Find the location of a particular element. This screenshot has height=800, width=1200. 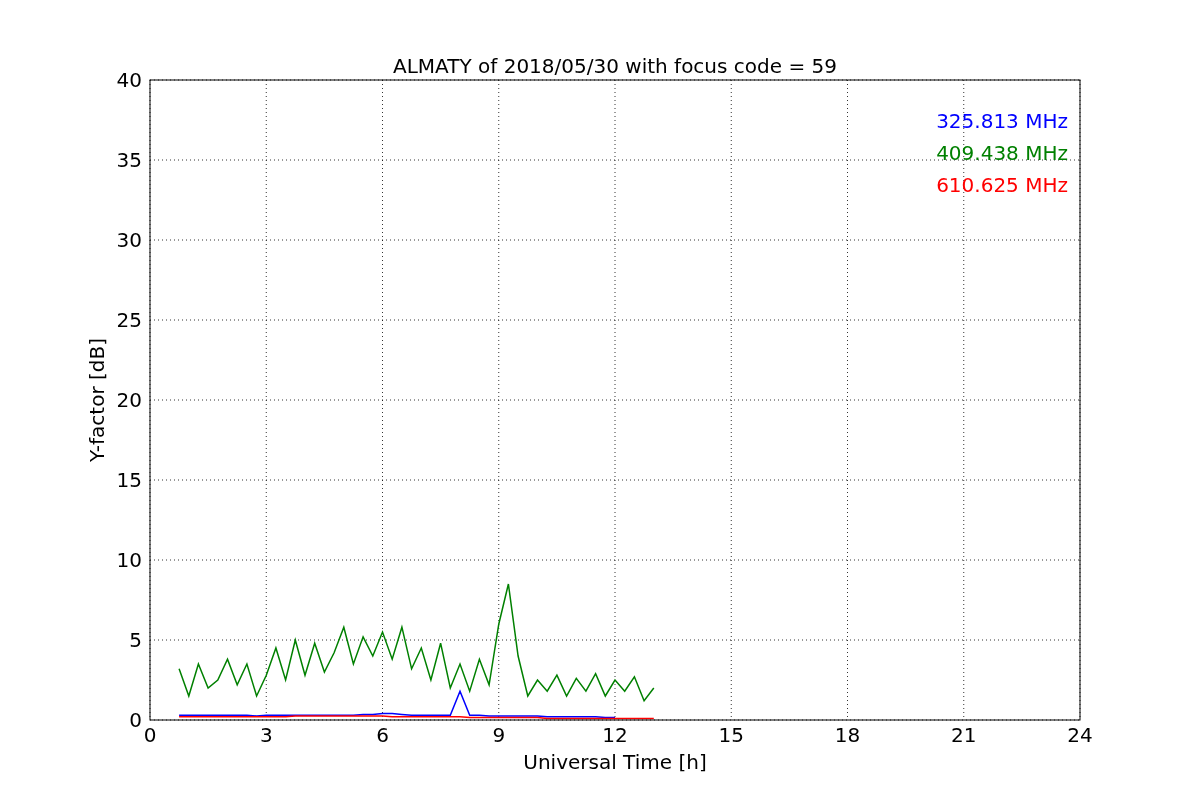

tick-label: 10 is located at coordinates (129, 560).